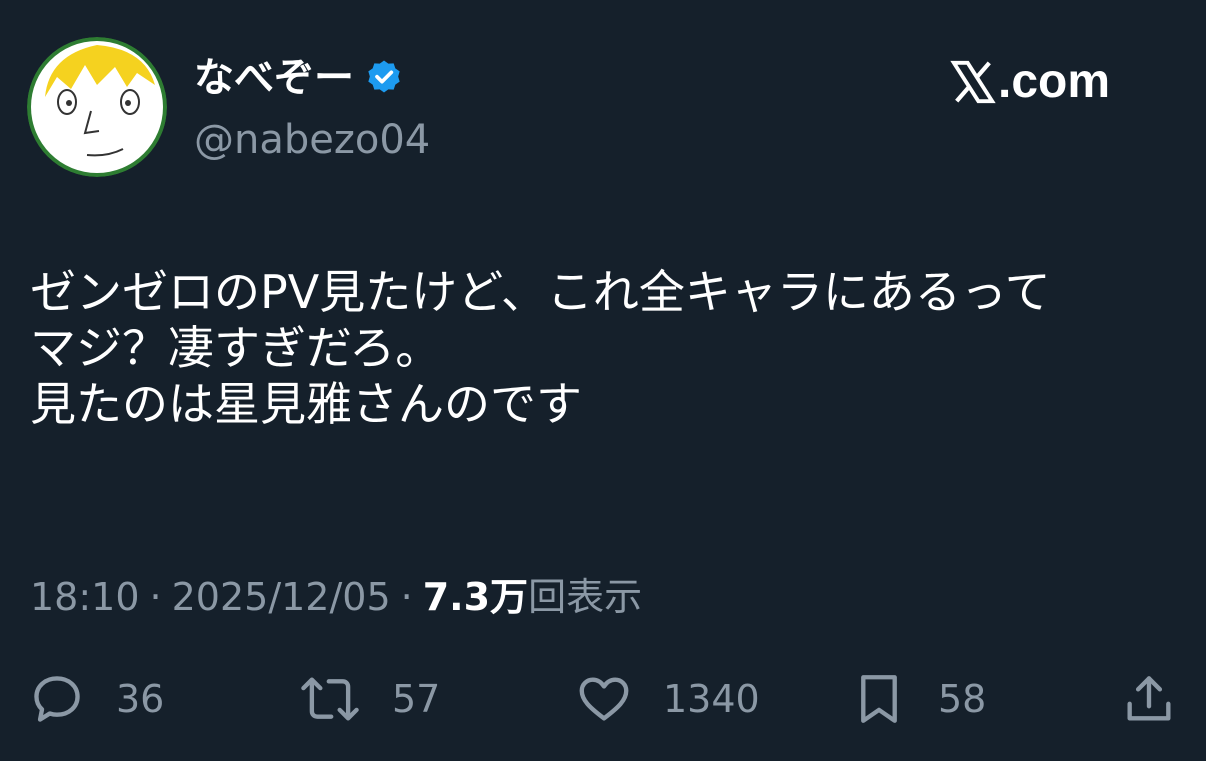 The width and height of the screenshot is (1206, 761). I want to click on reply-icon, so click(57, 699).